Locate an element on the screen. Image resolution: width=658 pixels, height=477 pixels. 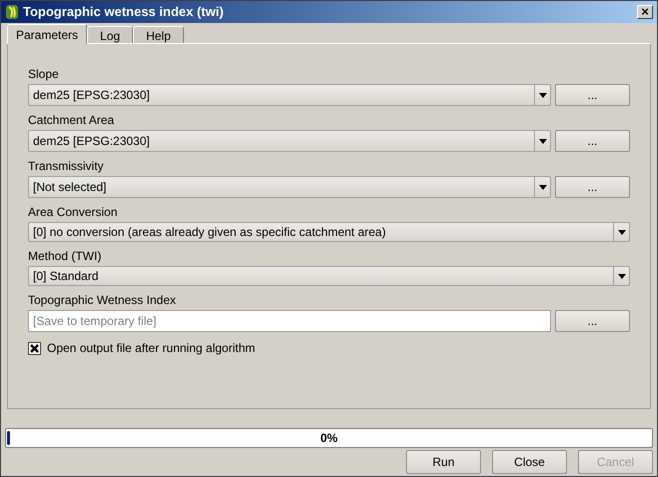
dialog-button: Close is located at coordinates (529, 462).